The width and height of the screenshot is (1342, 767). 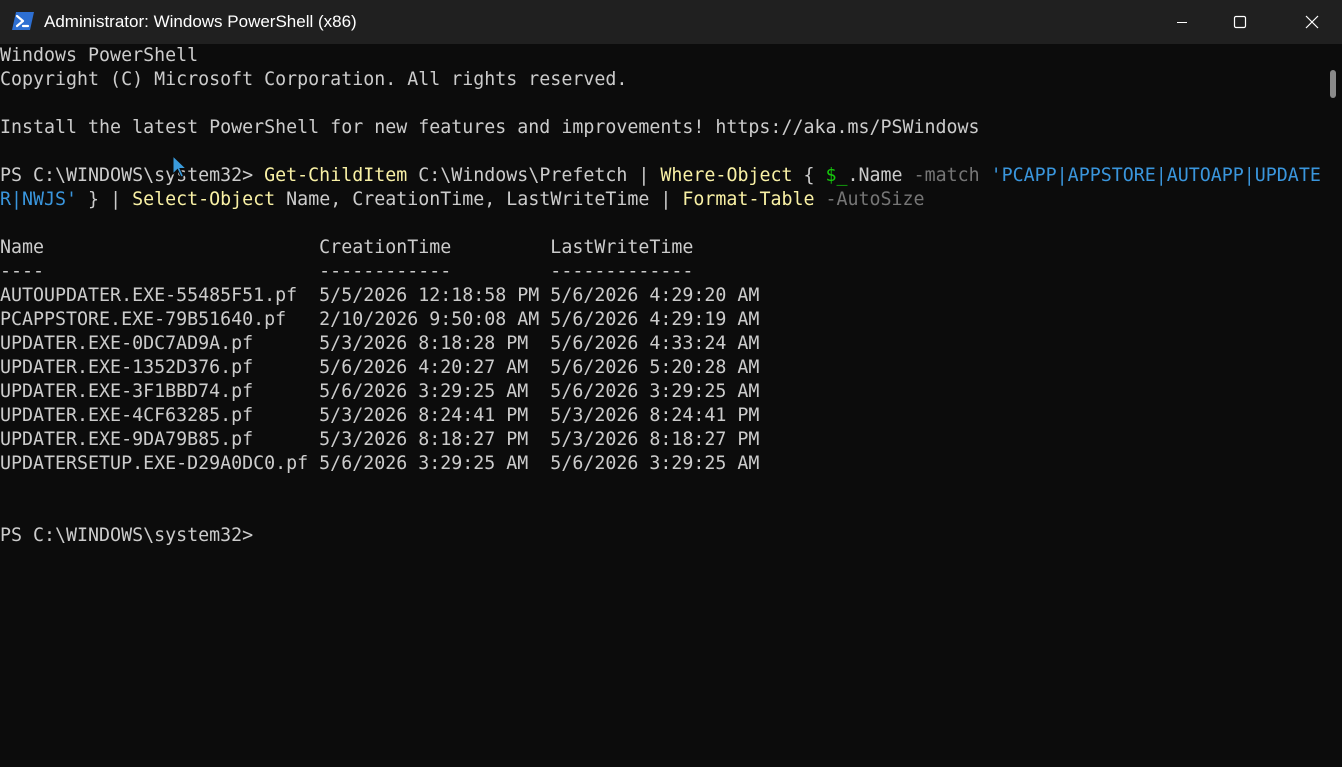 I want to click on cmdlet-format-table: Format-Table, so click(x=748, y=199).